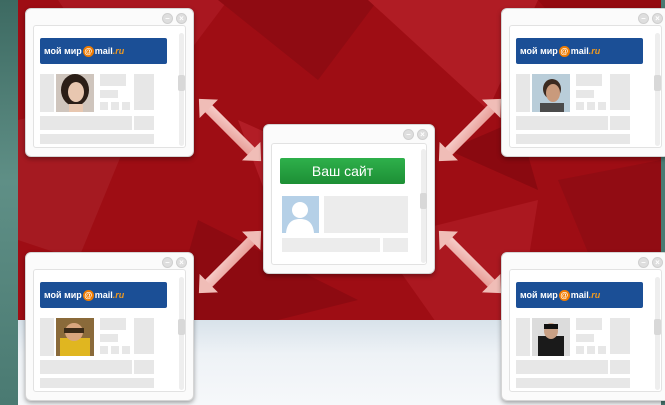  I want to click on user-placeholder-icon, so click(300, 214).